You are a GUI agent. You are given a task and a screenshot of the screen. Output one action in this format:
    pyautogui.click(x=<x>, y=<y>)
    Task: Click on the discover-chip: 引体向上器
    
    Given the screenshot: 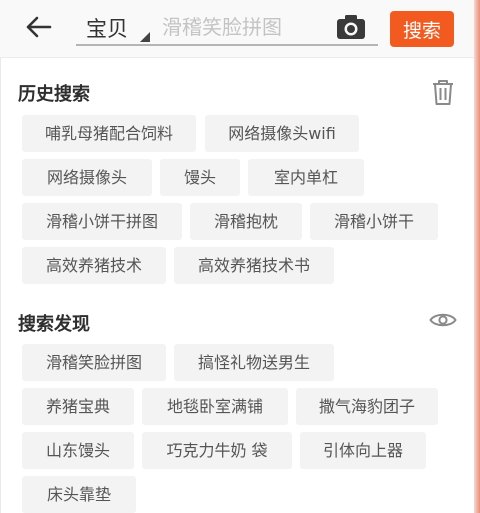 What is the action you would take?
    pyautogui.click(x=363, y=450)
    